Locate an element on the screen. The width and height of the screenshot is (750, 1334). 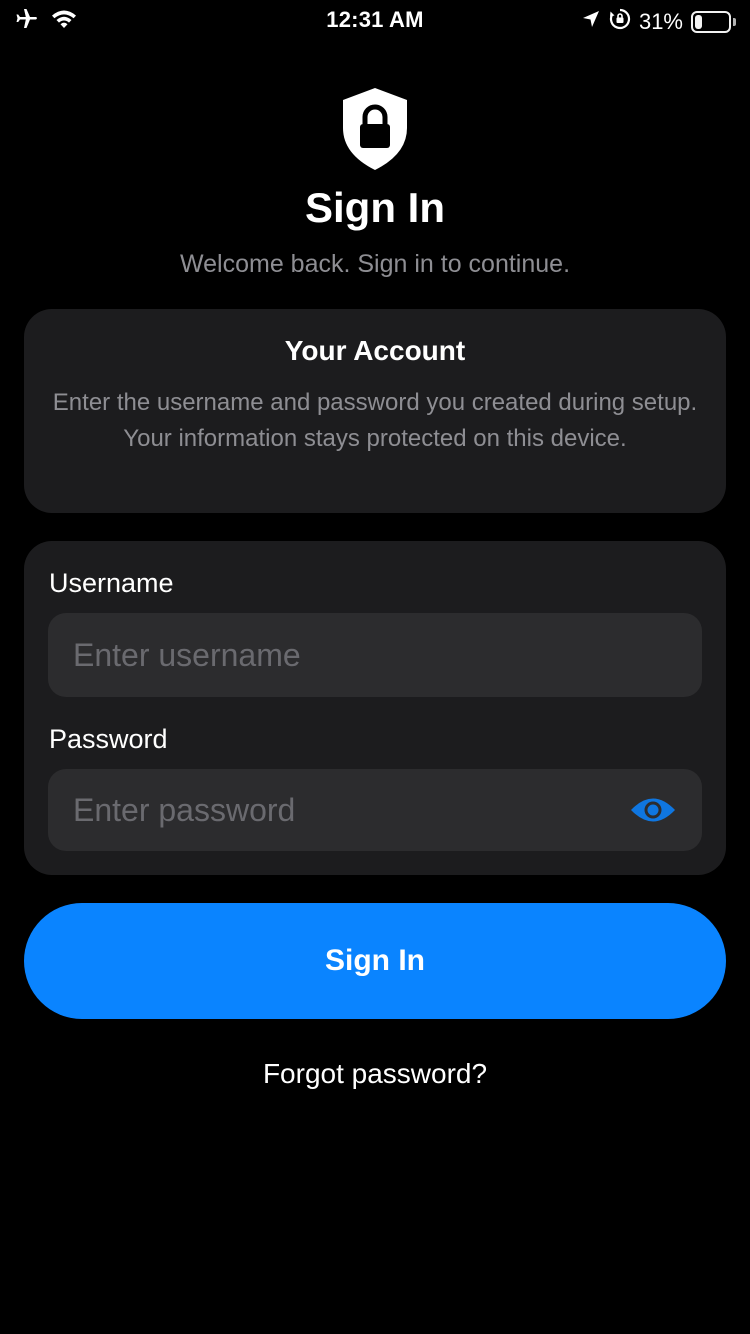
battery-percent: 31% is located at coordinates (660, 21).